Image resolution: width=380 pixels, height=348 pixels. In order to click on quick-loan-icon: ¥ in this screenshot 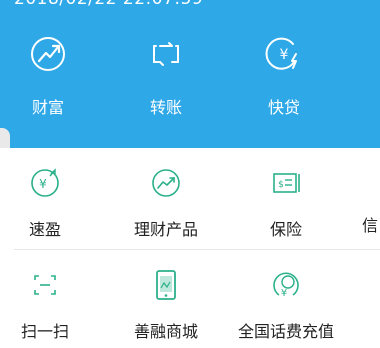, I will do `click(281, 53)`.